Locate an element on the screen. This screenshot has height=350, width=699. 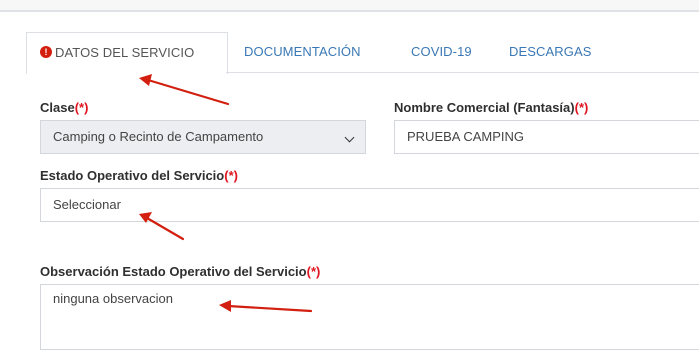
estado-operativo-select: Seleccionar is located at coordinates (369, 205).